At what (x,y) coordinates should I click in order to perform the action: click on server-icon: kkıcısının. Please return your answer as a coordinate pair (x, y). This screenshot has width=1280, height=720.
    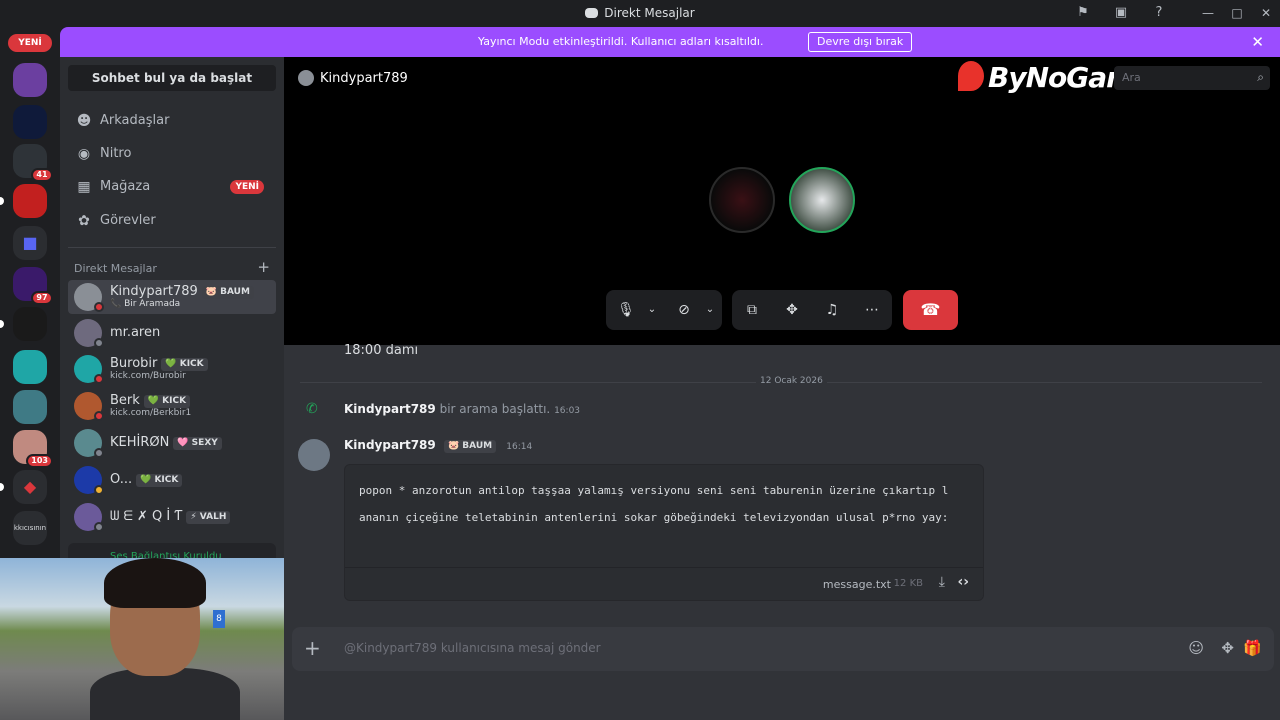
    Looking at the image, I should click on (30, 528).